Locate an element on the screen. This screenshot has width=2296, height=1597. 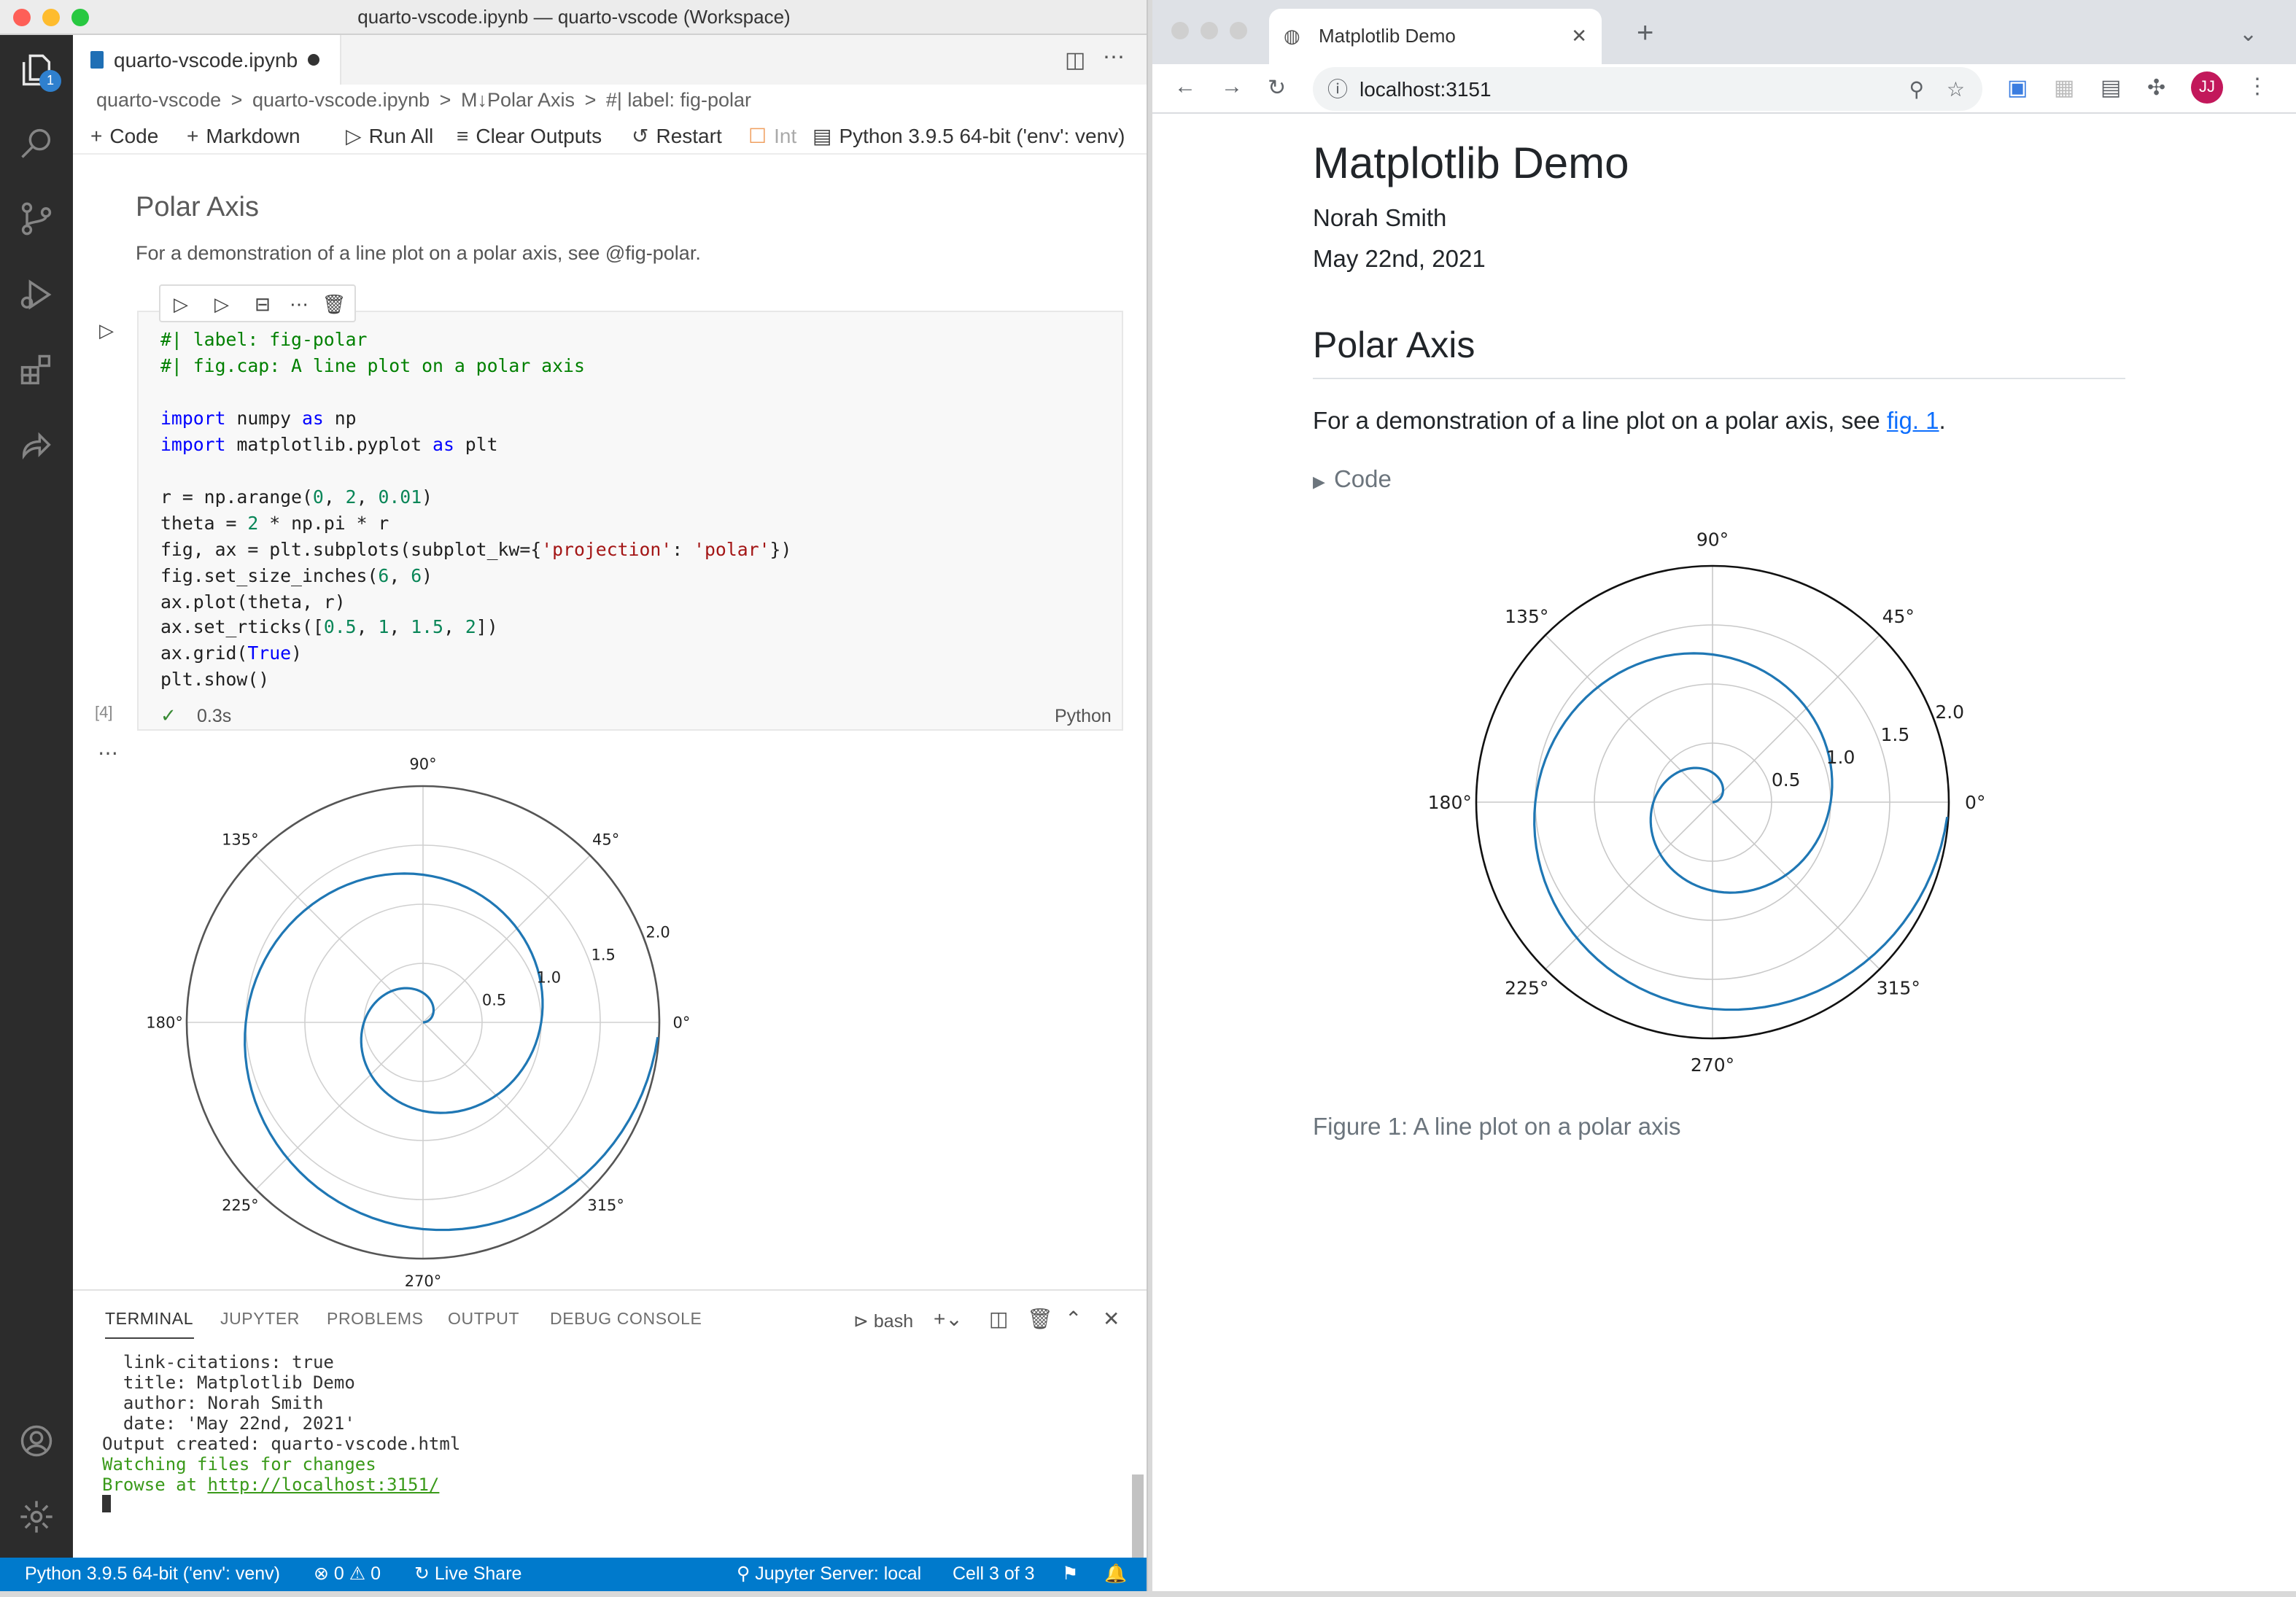
kernel-picker: ▤ Python 3.9.5 64-bit ('env': venv) is located at coordinates (968, 136).